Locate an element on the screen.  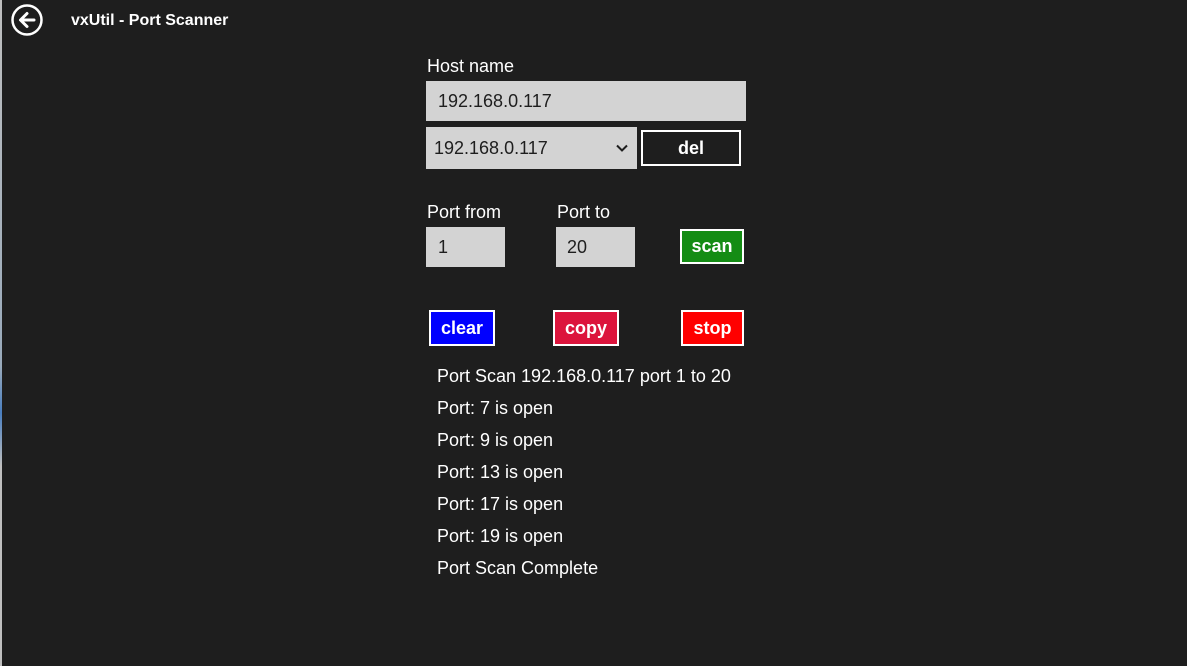
port-from-input: 1 is located at coordinates (465, 247).